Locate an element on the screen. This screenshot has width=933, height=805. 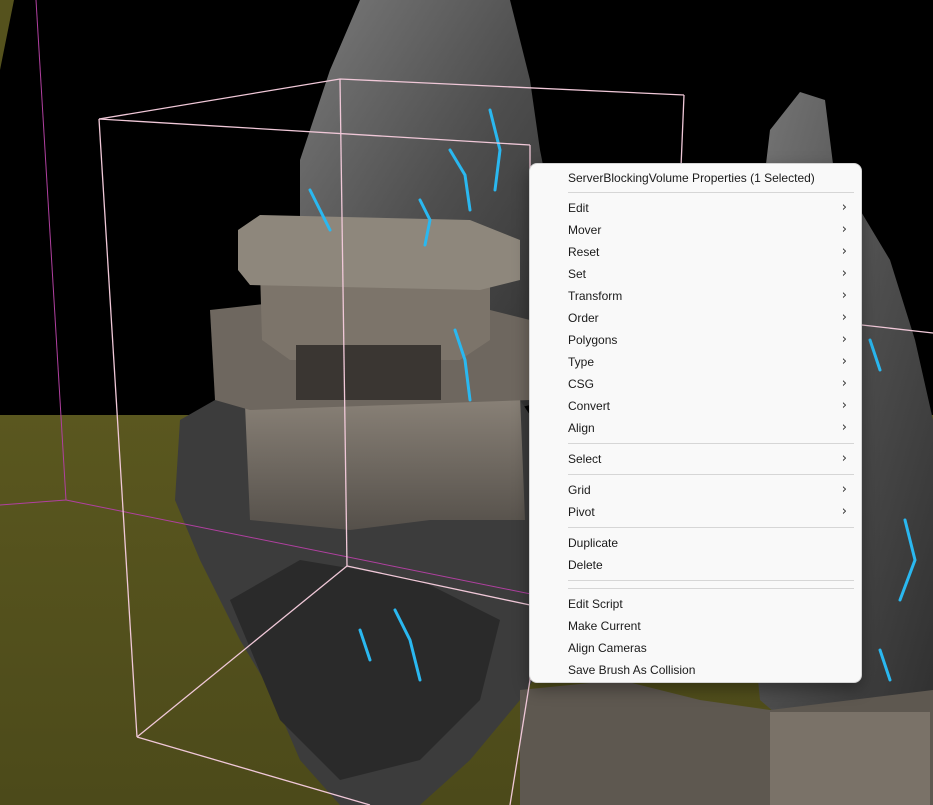
menu-item-label: Select is located at coordinates (585, 459).